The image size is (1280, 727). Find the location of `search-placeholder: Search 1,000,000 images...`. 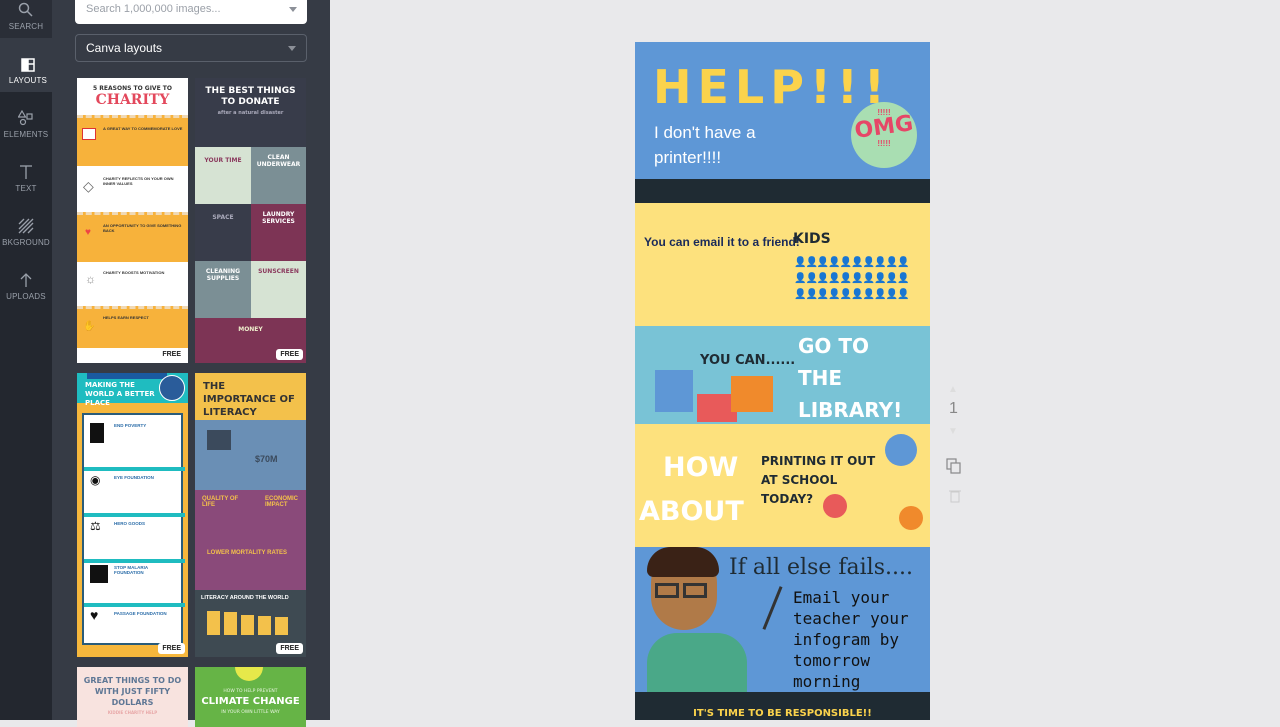

search-placeholder: Search 1,000,000 images... is located at coordinates (153, 9).